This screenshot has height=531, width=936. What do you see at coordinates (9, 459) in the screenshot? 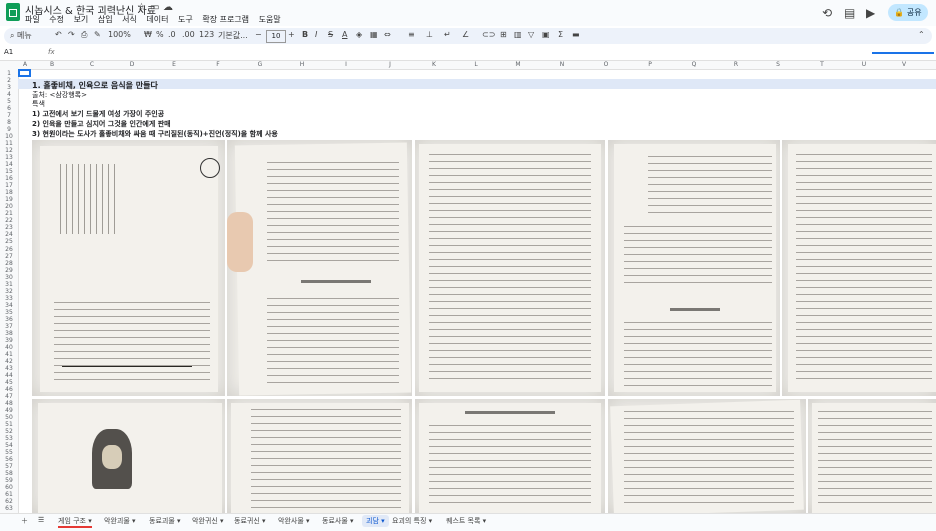
I see `row-header: 56` at bounding box center [9, 459].